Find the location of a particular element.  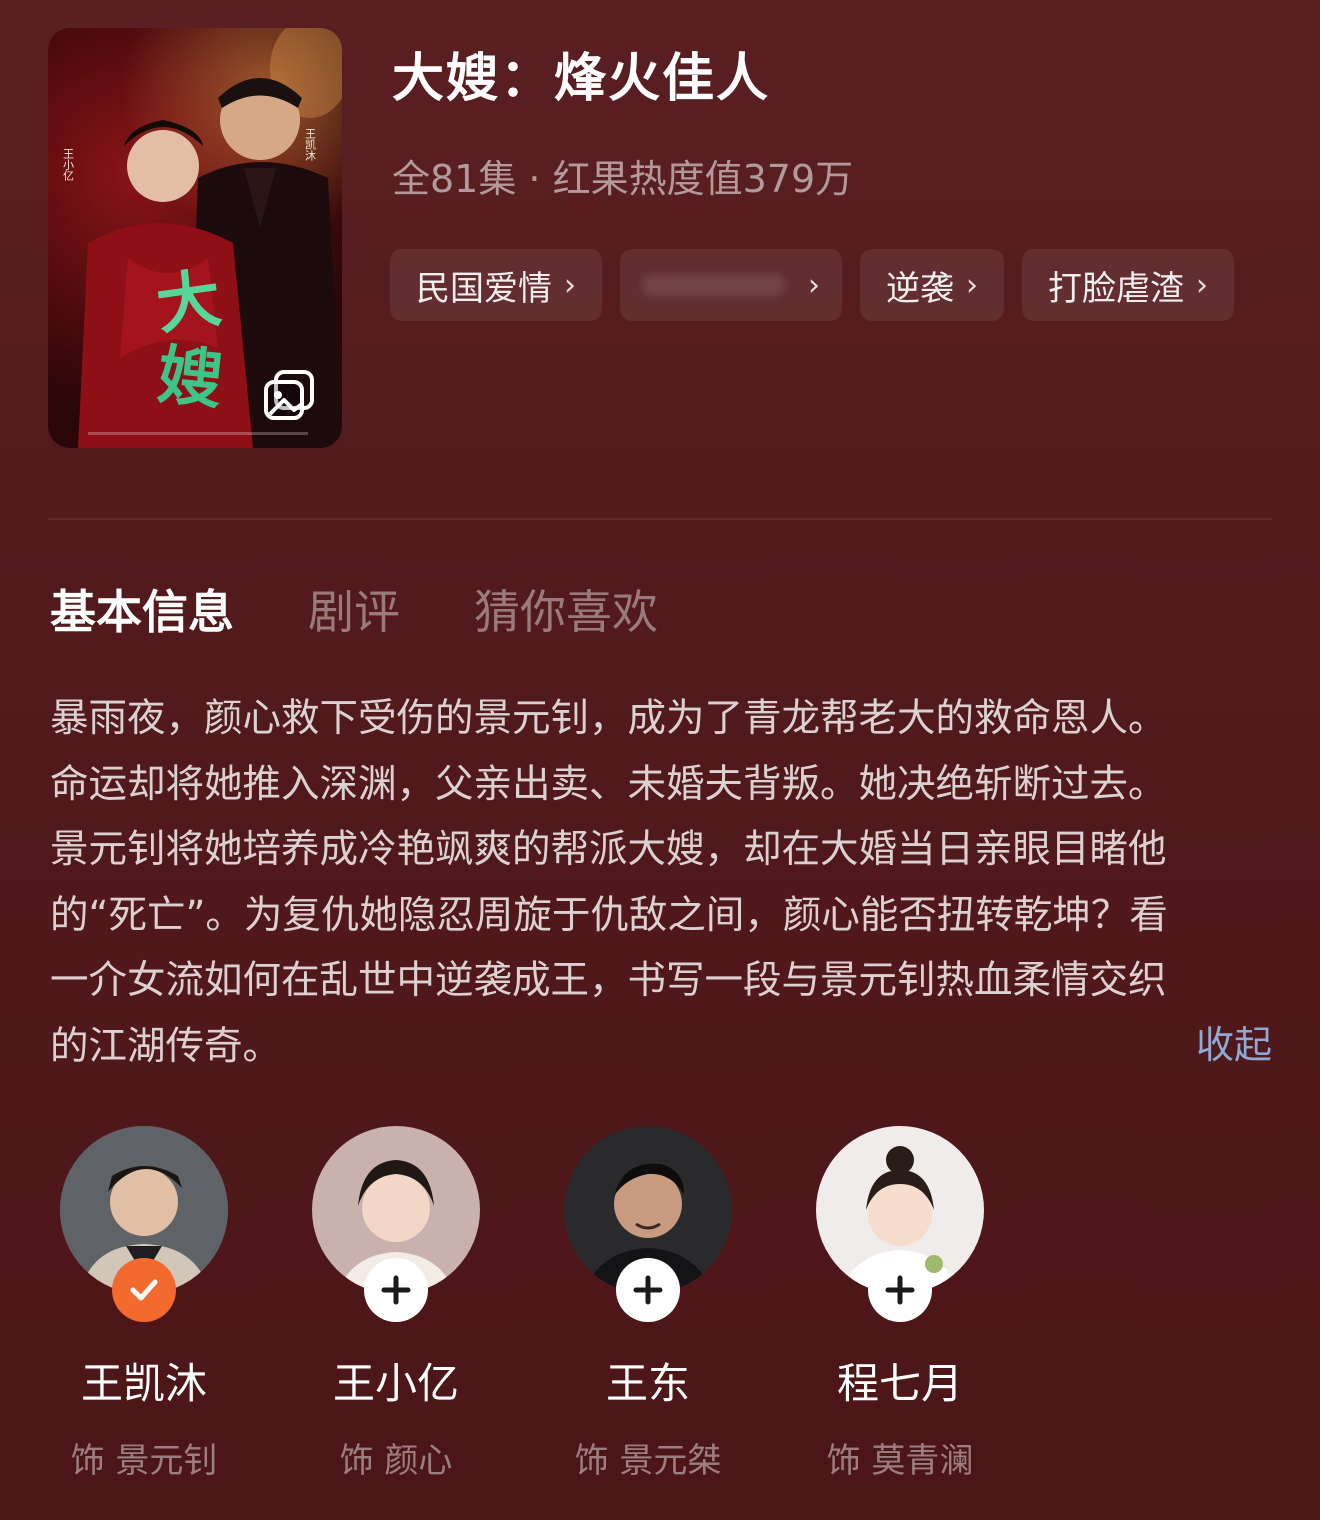

checkmark-icon is located at coordinates (144, 1290).